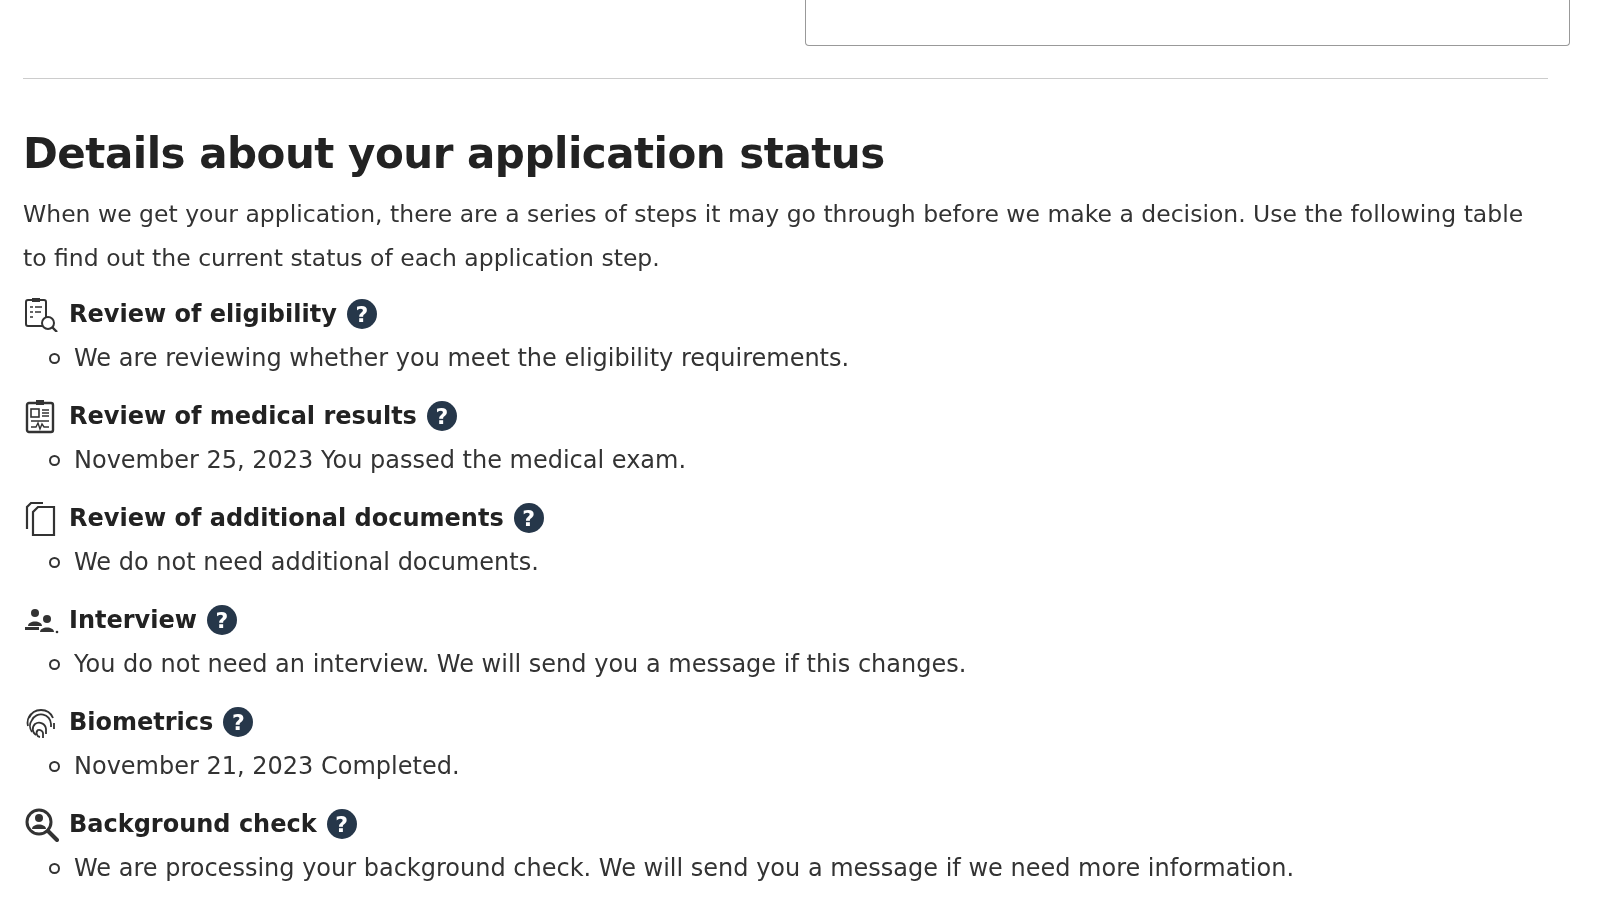  What do you see at coordinates (774, 236) in the screenshot?
I see `intro-paragraph: When we get your application, there are a series of steps it may go through before we make a decision. Use the following table to find out the current status of each application step.` at bounding box center [774, 236].